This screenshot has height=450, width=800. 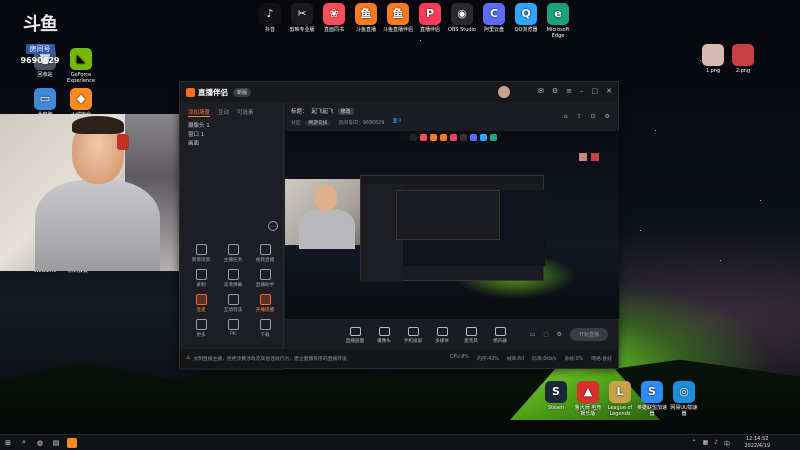 I want to click on source-button: 麦克风, so click(x=471, y=335).